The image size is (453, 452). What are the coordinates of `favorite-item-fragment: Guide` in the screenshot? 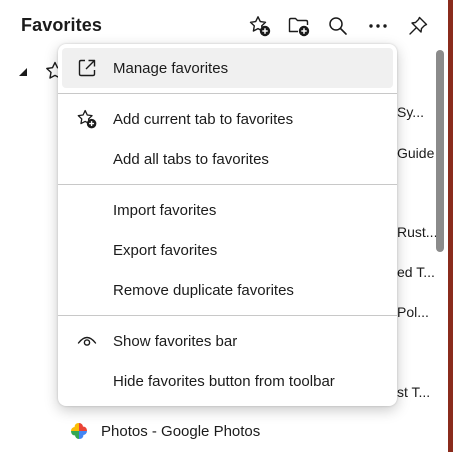 It's located at (415, 153).